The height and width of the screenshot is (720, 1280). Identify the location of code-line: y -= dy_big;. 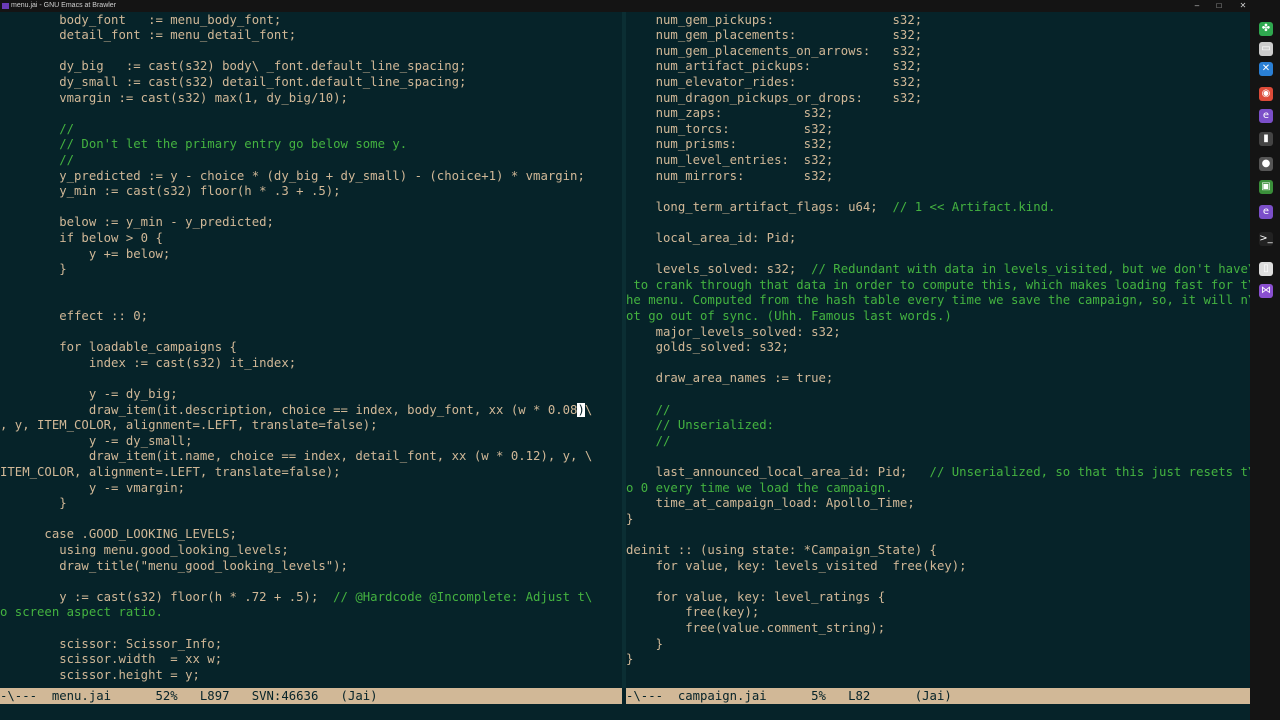
(89, 395).